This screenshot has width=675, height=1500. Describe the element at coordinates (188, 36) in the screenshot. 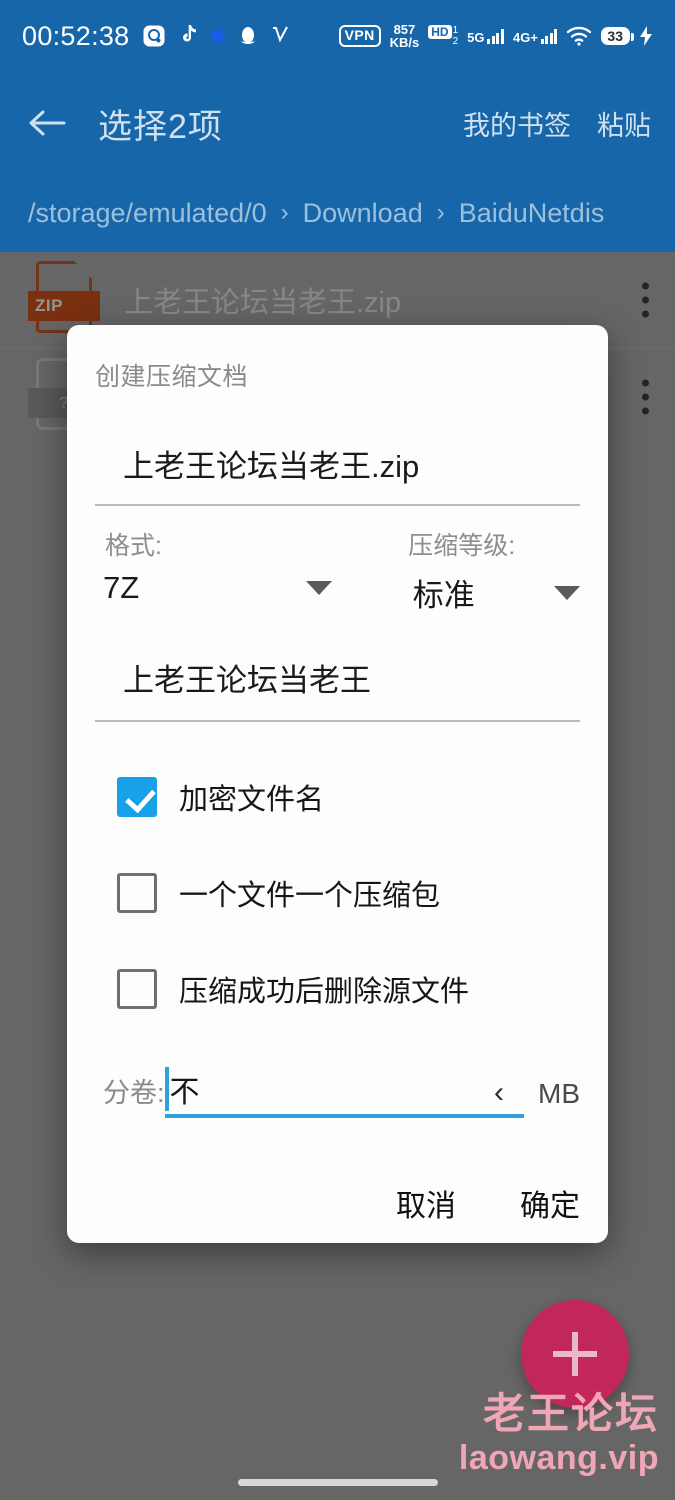

I see `tiktok-icon` at that location.